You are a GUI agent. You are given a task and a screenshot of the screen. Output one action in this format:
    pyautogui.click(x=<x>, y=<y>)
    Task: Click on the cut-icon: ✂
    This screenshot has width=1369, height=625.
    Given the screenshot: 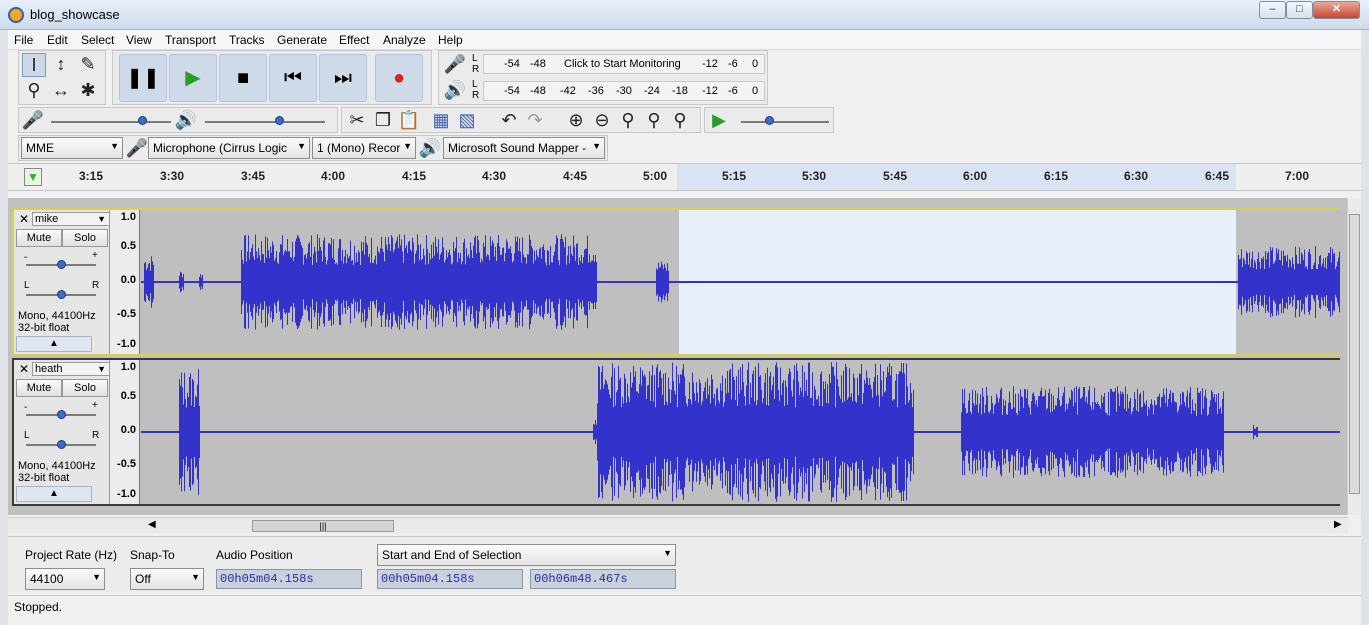 What is the action you would take?
    pyautogui.click(x=357, y=121)
    